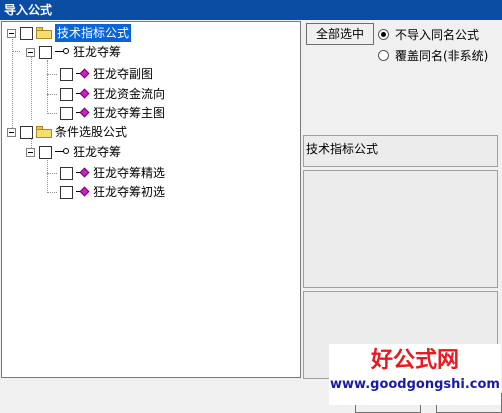  Describe the element at coordinates (123, 74) in the screenshot. I see `tree-leaf-label: 狂龙夺副图` at that location.